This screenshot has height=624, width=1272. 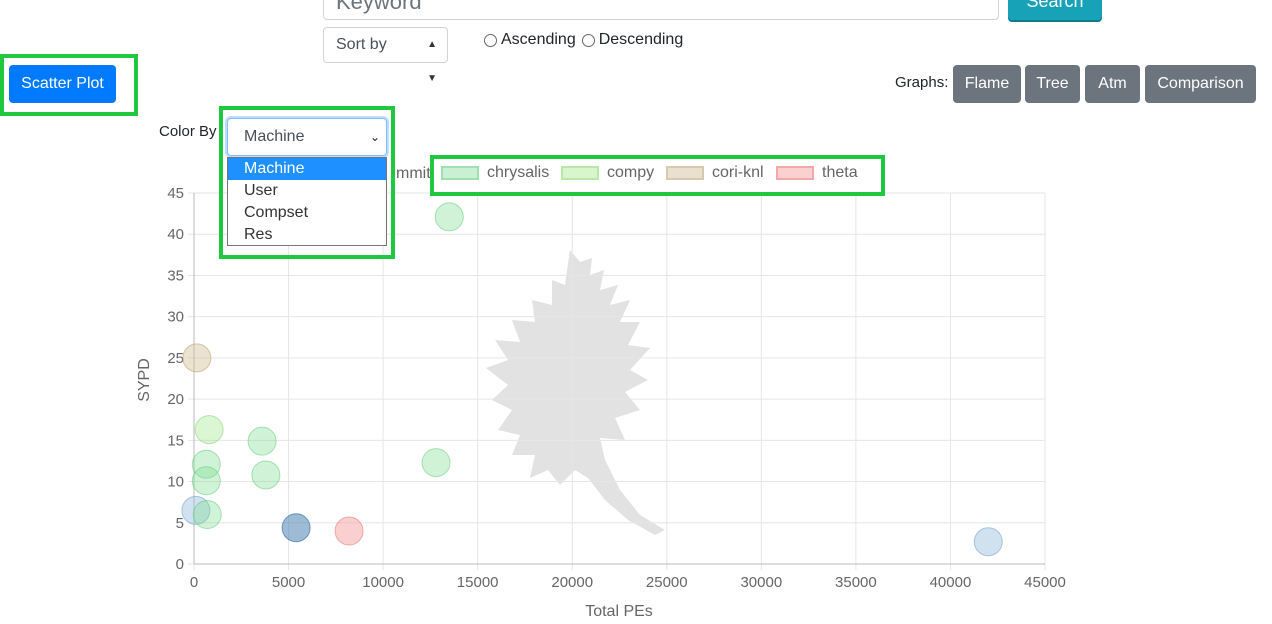 What do you see at coordinates (175, 193) in the screenshot?
I see `y-tick-label: 45` at bounding box center [175, 193].